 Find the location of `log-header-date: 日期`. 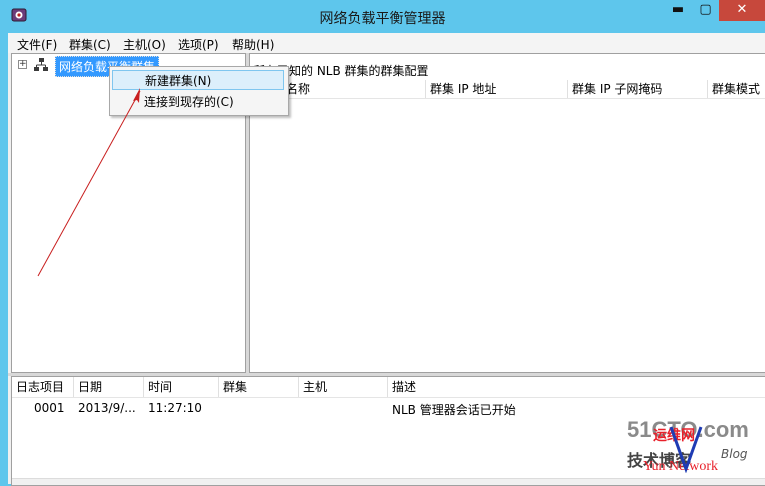

log-header-date: 日期 is located at coordinates (109, 387).